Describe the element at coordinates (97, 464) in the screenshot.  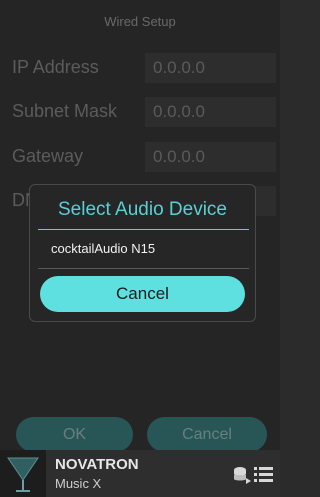
I see `now-playing-title: NOVATRON` at that location.